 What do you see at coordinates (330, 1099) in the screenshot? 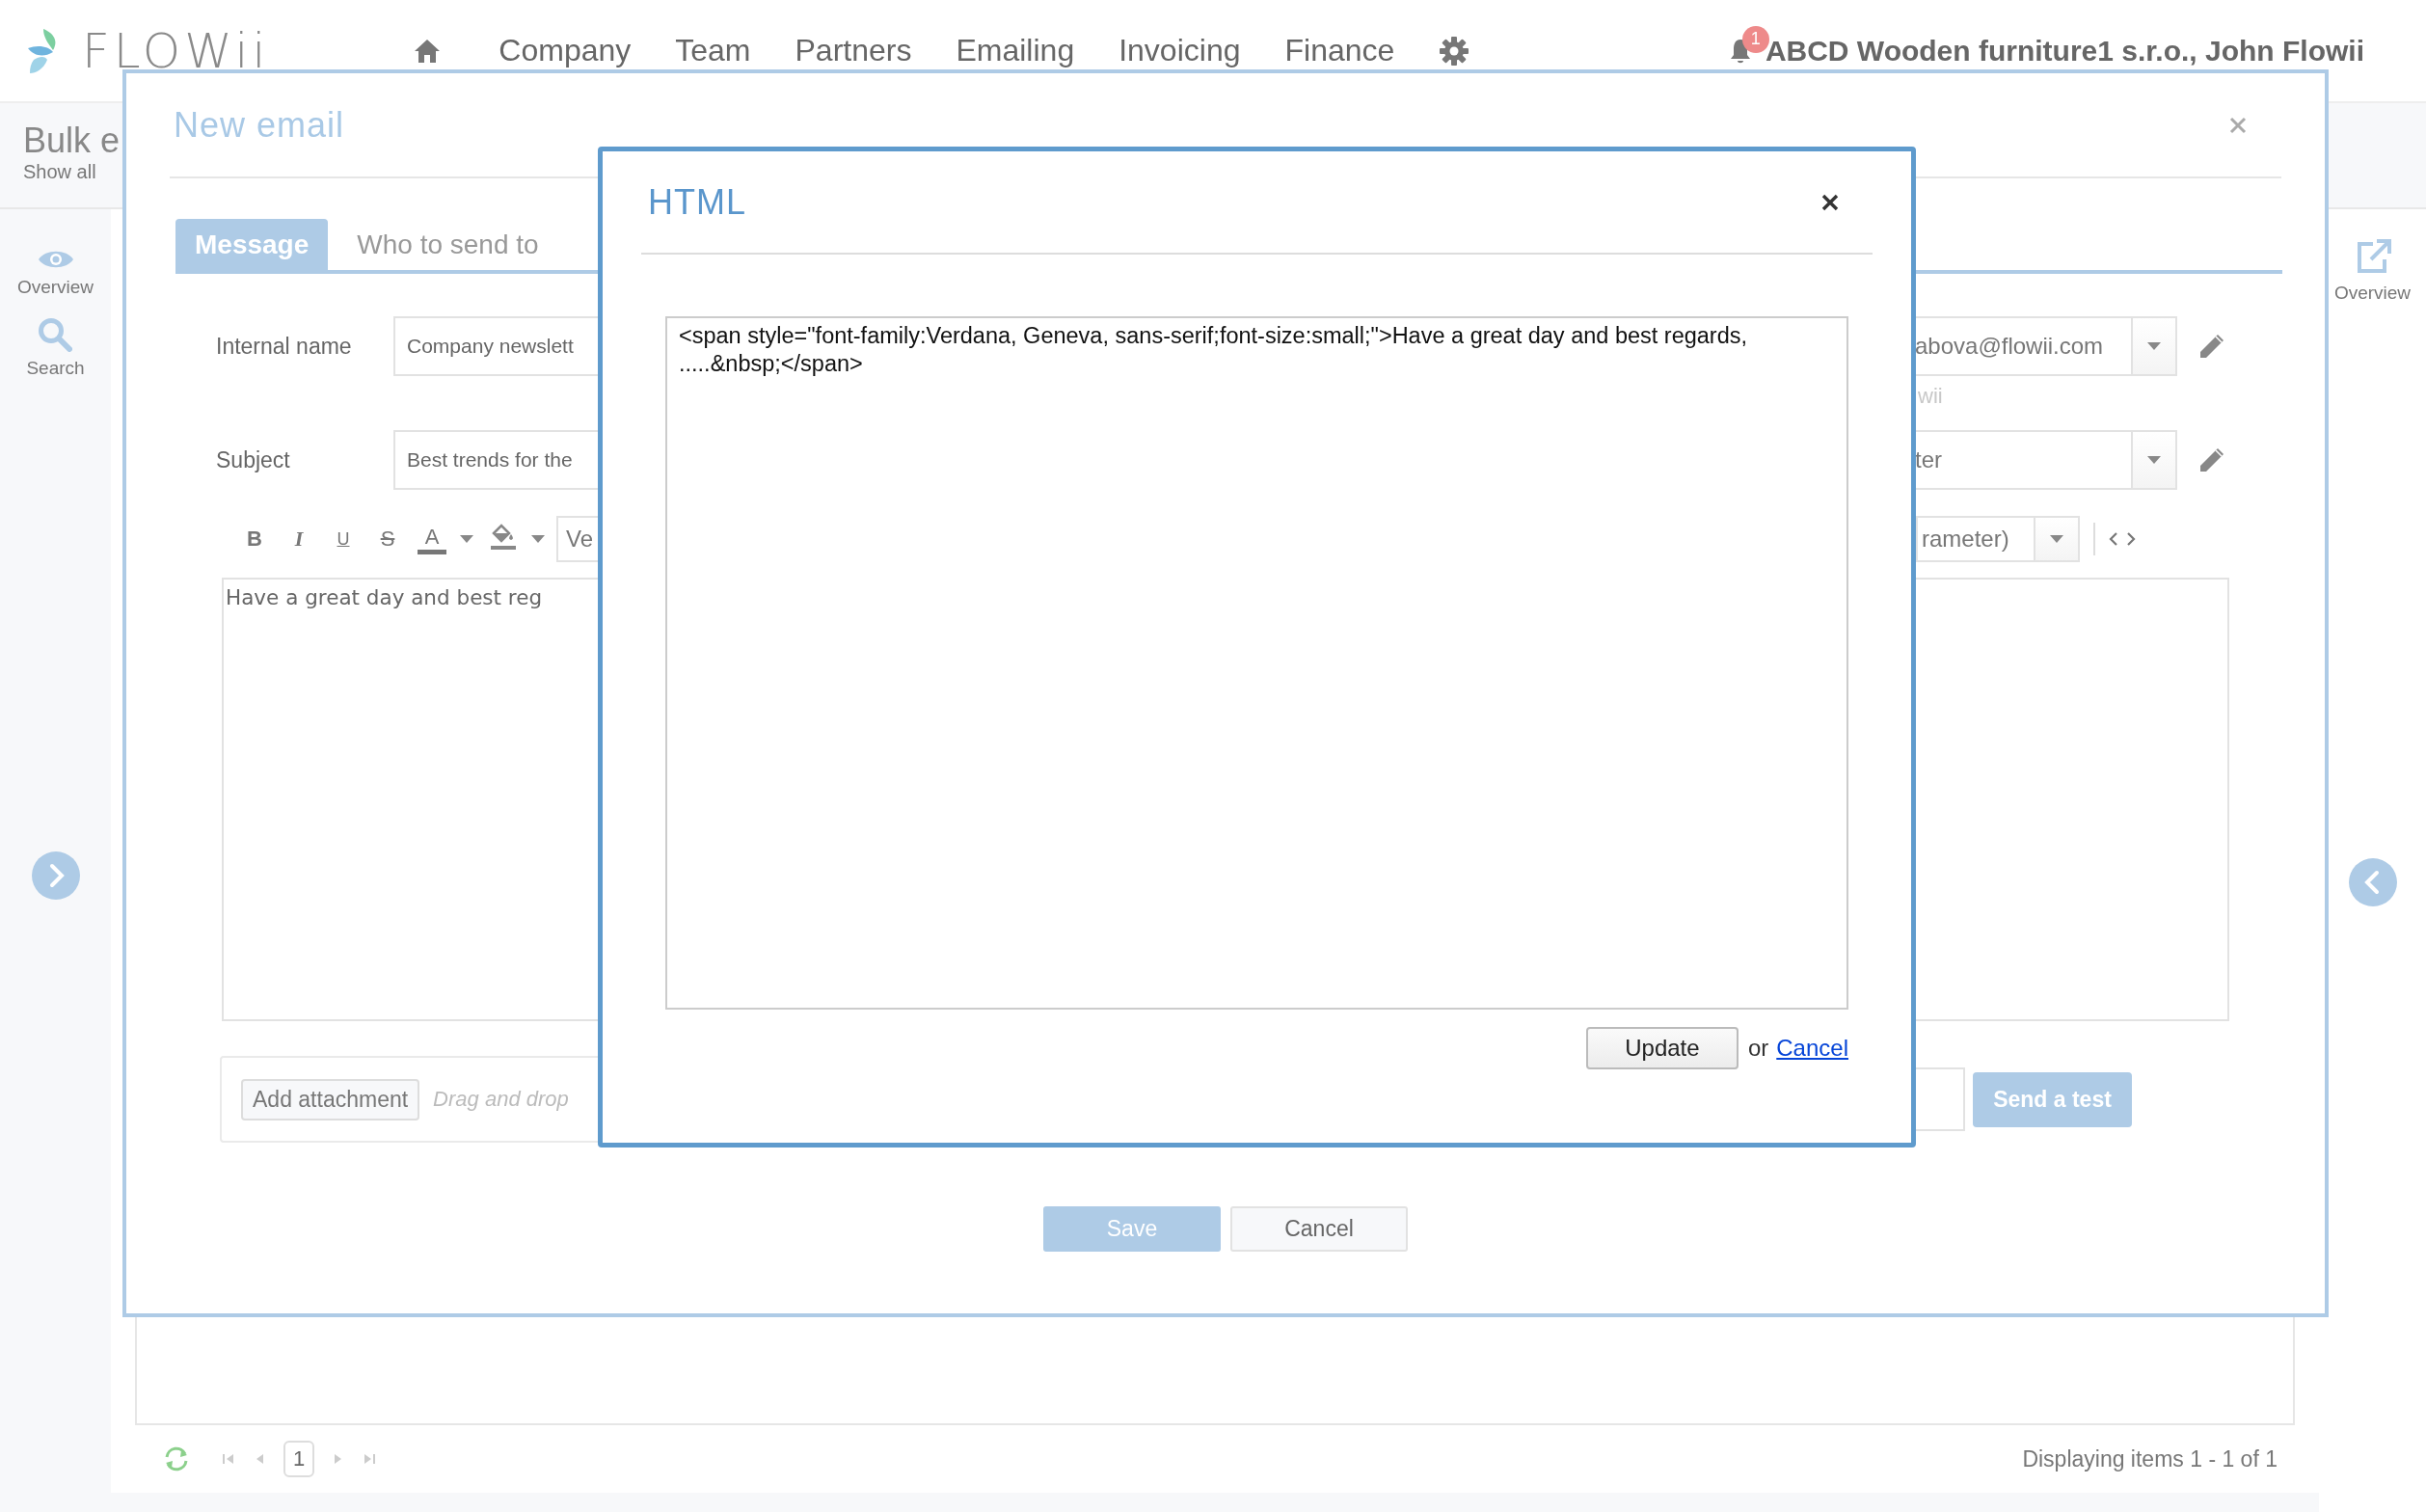
I see `add-attachment-button: Add attachment` at bounding box center [330, 1099].